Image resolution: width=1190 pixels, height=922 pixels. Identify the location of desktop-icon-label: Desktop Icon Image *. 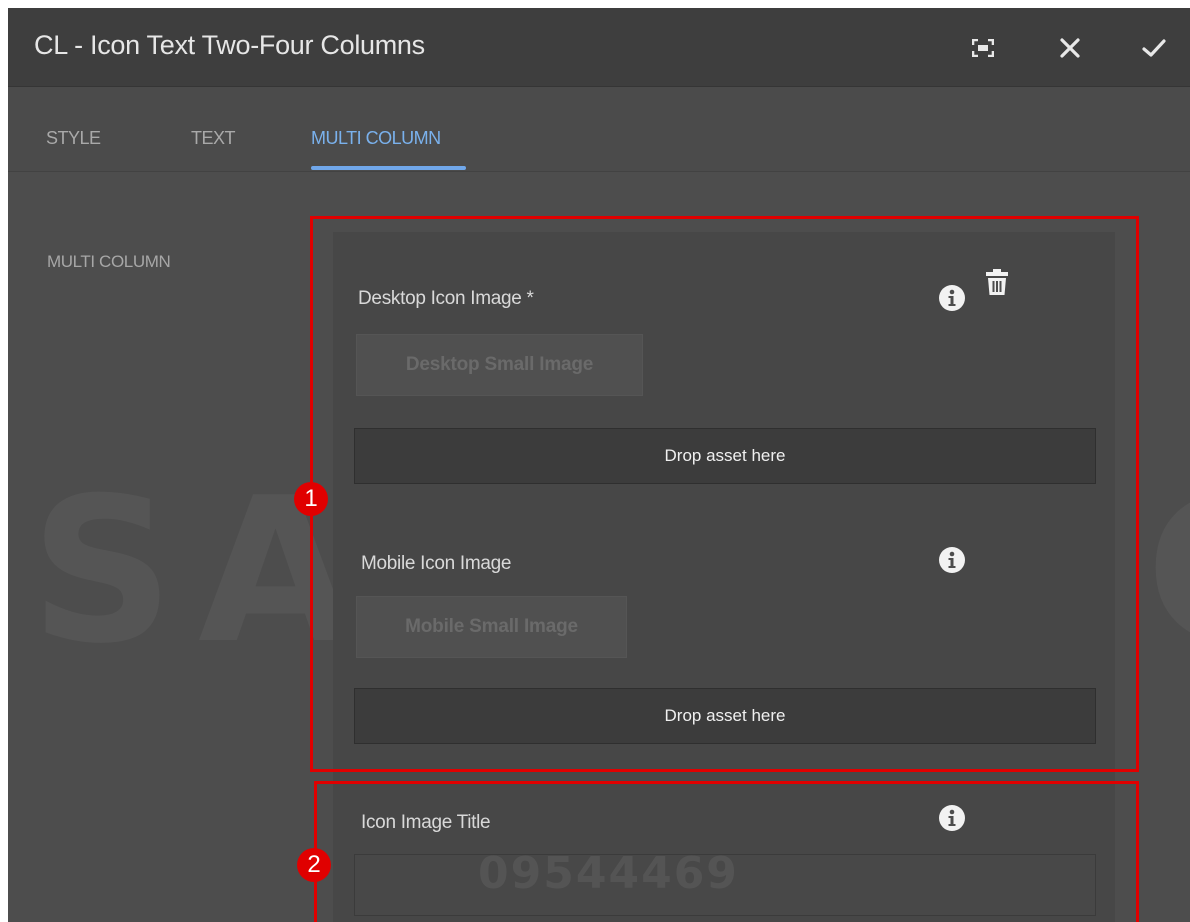
(446, 298).